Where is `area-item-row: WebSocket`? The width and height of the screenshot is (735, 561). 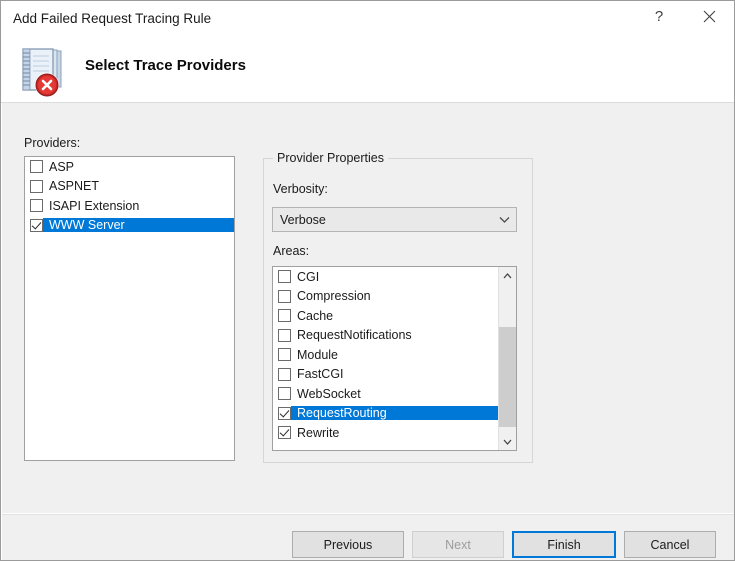
area-item-row: WebSocket is located at coordinates (386, 394).